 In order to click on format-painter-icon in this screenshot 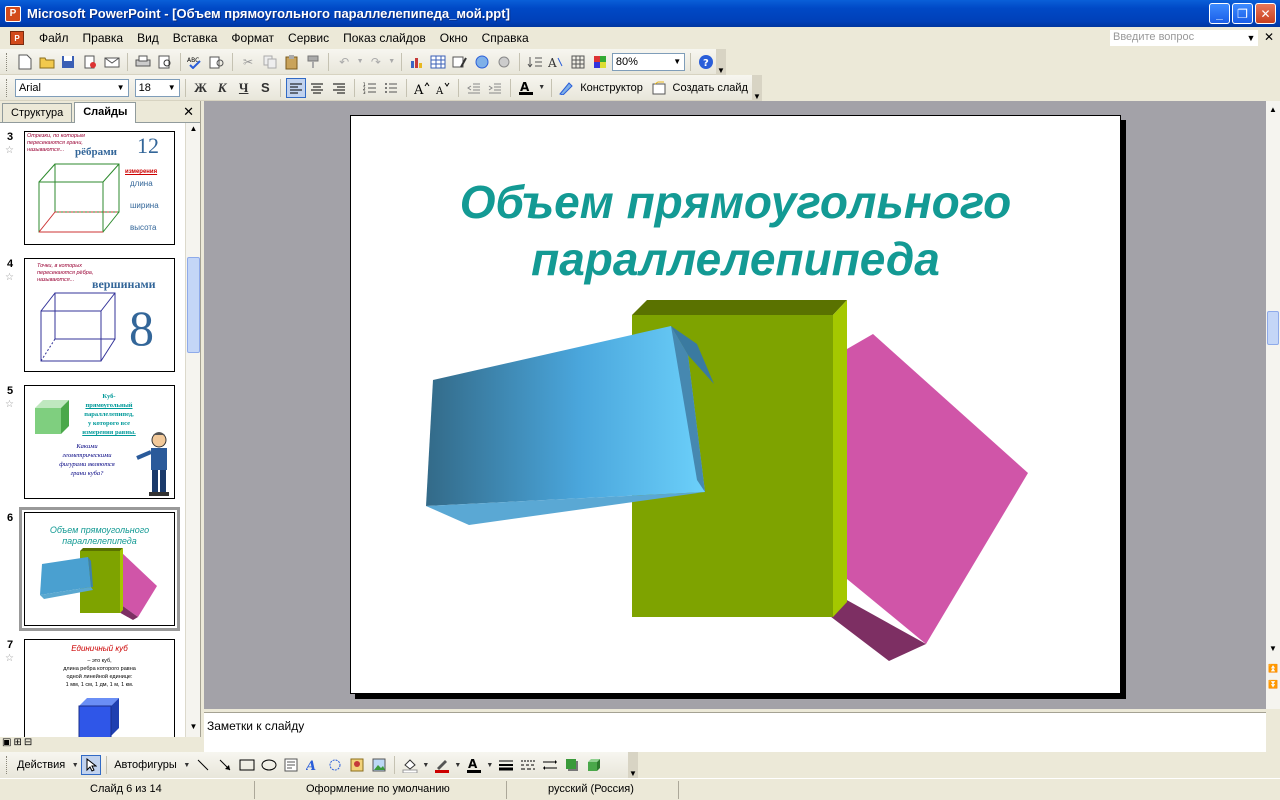, I will do `click(314, 62)`.